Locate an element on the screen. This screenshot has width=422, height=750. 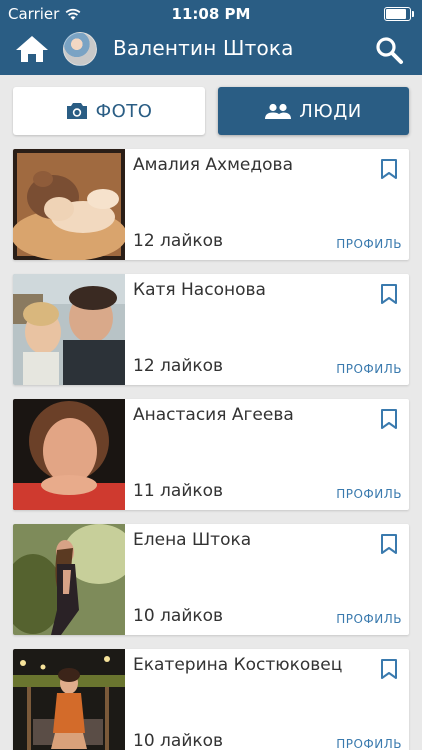
battery-icon is located at coordinates (399, 14).